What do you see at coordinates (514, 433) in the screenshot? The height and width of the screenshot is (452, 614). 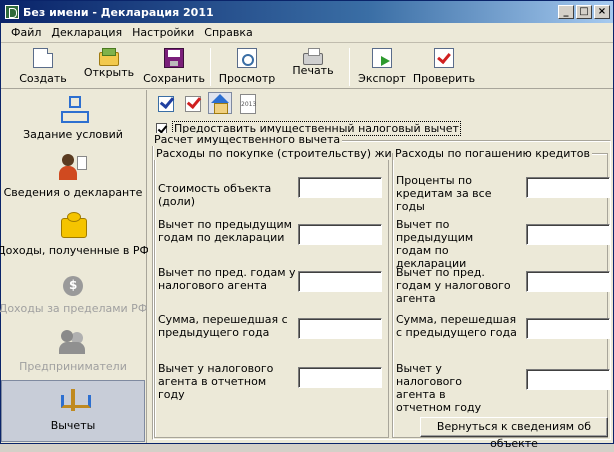 I see `back-to-object-button: Вернуться к сведениям об объекте` at bounding box center [514, 433].